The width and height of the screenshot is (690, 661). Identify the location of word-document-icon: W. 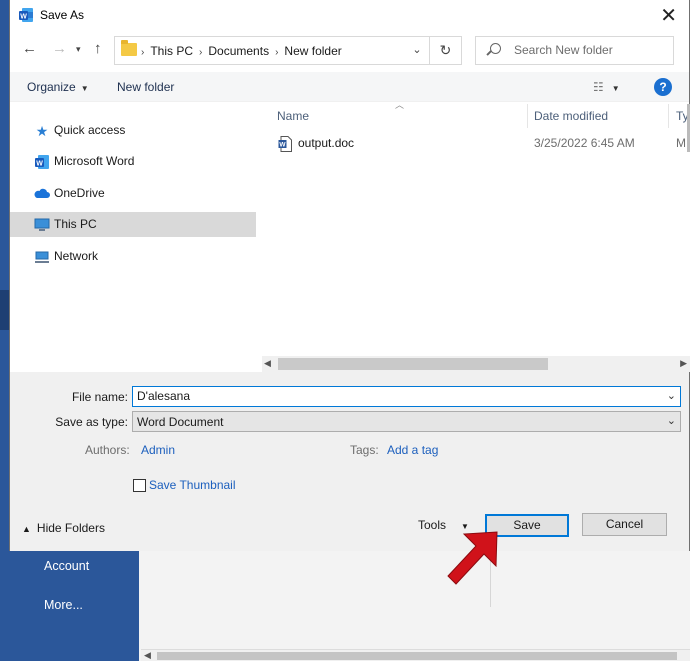
(285, 144).